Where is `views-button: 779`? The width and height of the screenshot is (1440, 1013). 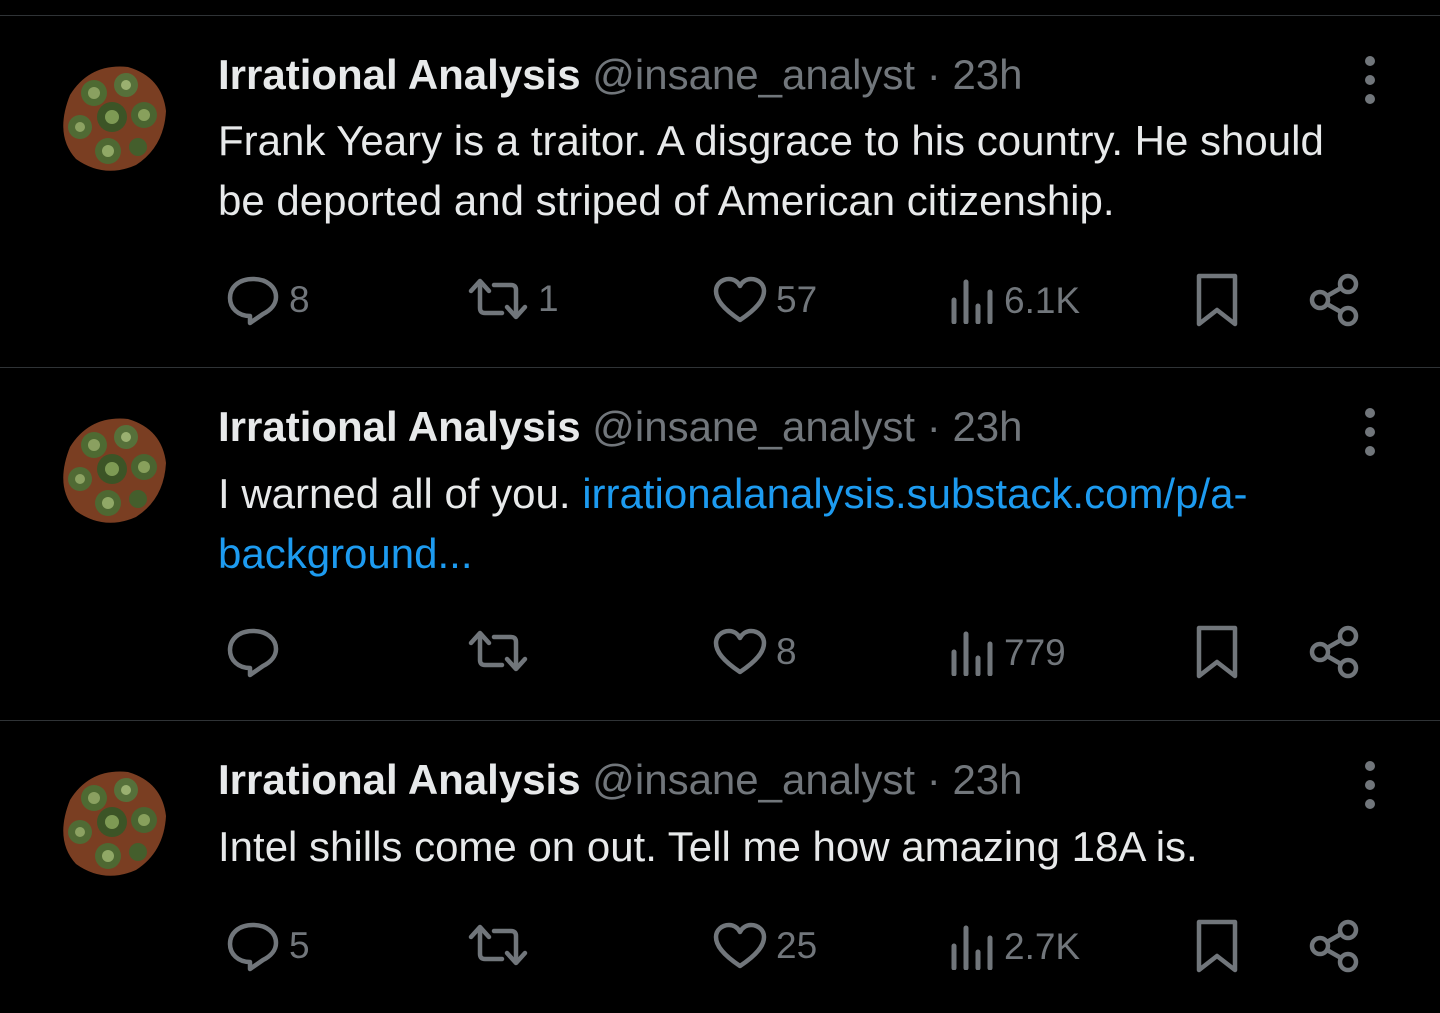
views-button: 779 is located at coordinates (1007, 653).